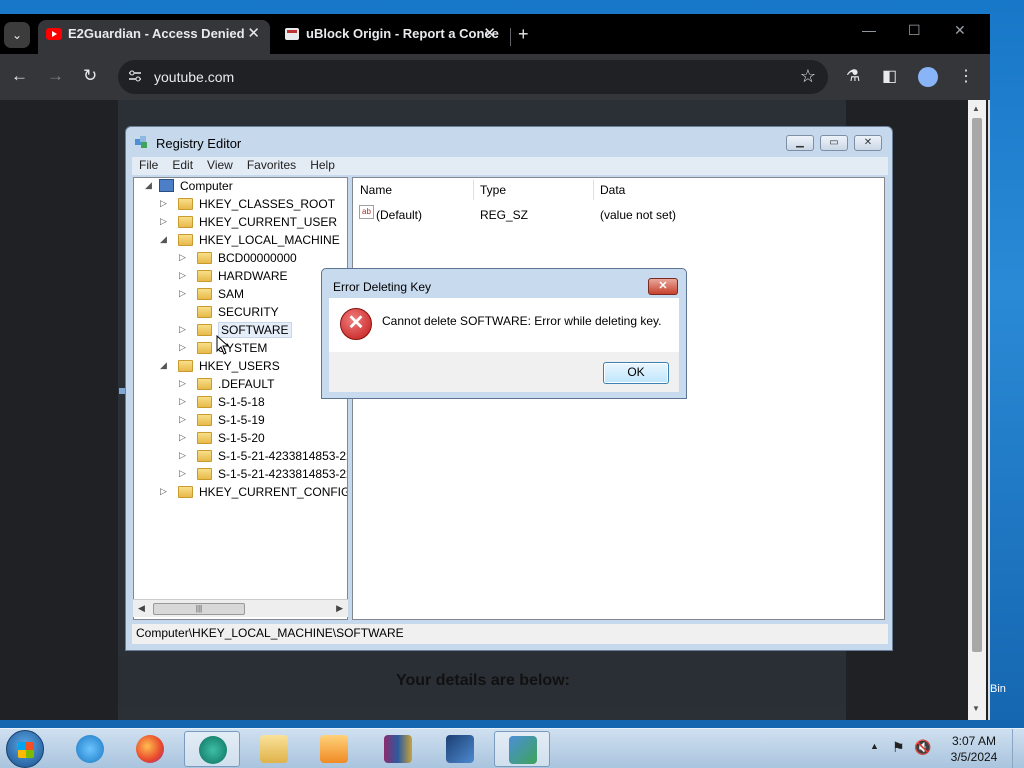 The height and width of the screenshot is (768, 1024). Describe the element at coordinates (182, 165) in the screenshot. I see `menu-edit: Edit` at that location.